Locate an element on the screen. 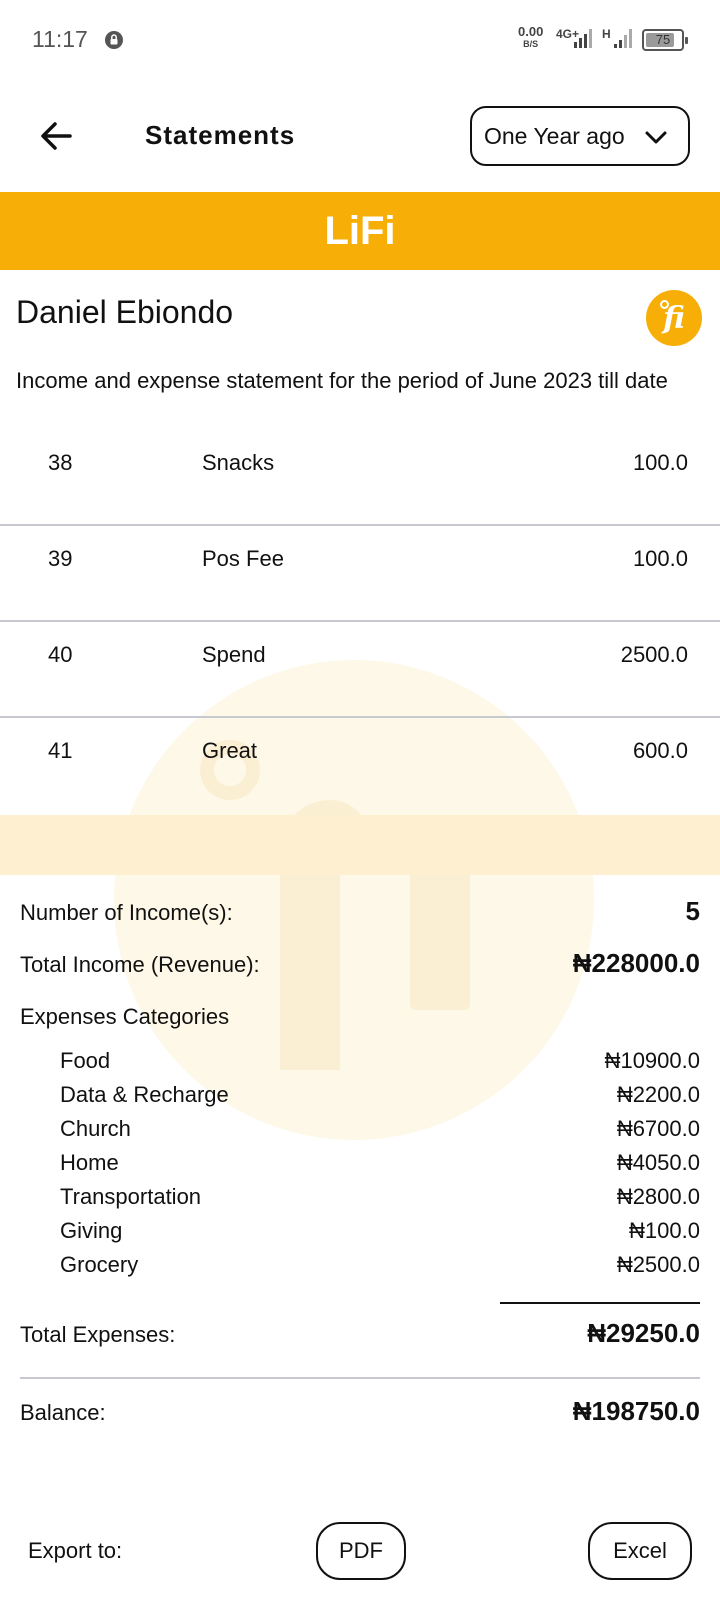  category-amount: ₦6700.0 is located at coordinates (658, 1128).